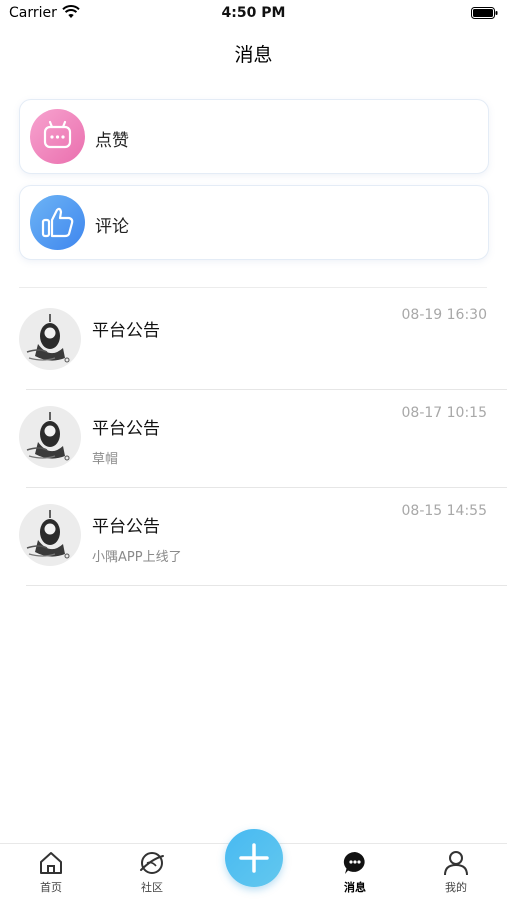 The image size is (507, 901). I want to click on status-time: 4:50 PM, so click(253, 13).